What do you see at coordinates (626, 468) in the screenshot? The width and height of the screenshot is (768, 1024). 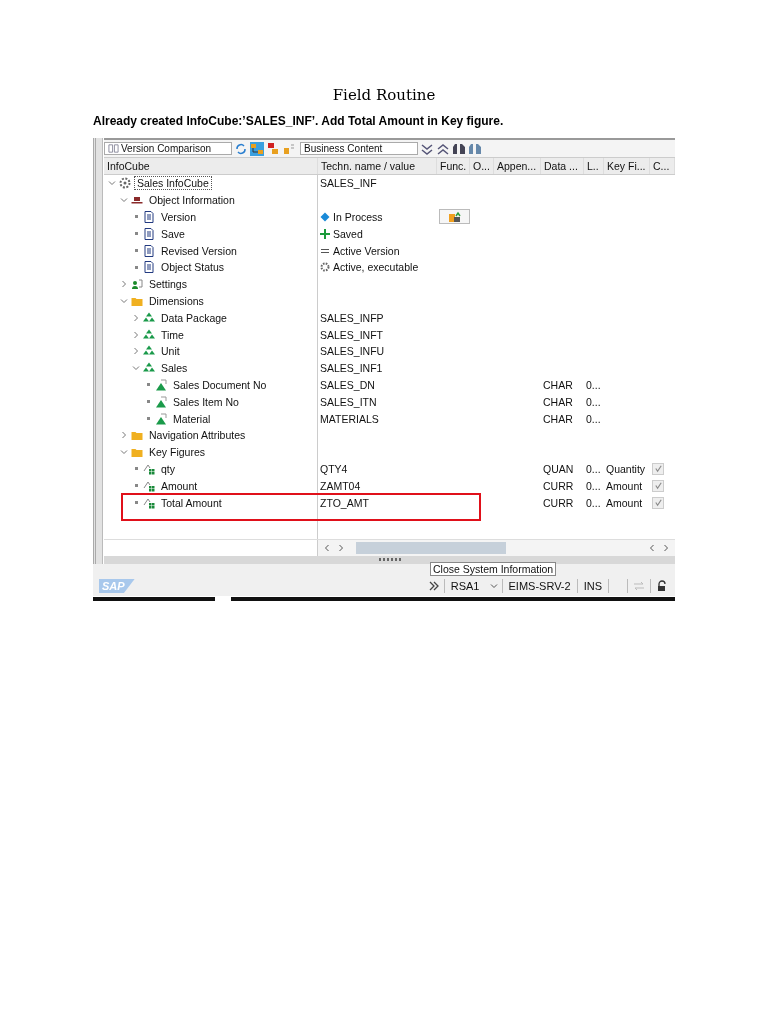 I see `key-figure-type: Quantity` at bounding box center [626, 468].